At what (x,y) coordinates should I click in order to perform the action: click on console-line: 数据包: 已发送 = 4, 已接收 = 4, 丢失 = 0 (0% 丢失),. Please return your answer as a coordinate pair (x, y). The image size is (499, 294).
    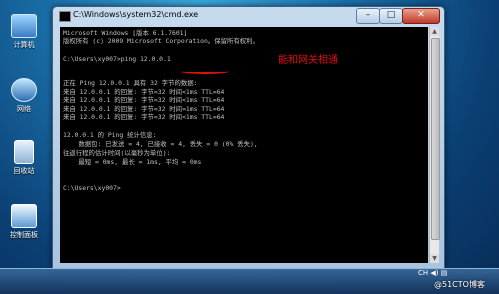
    Looking at the image, I should click on (160, 144).